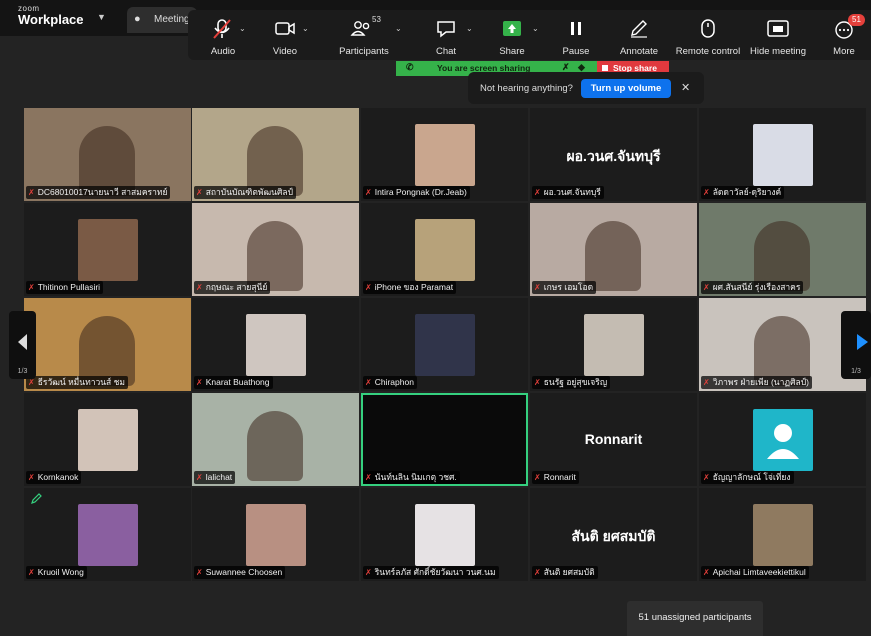 The height and width of the screenshot is (636, 871). I want to click on share-button: ⌄ Share, so click(515, 35).